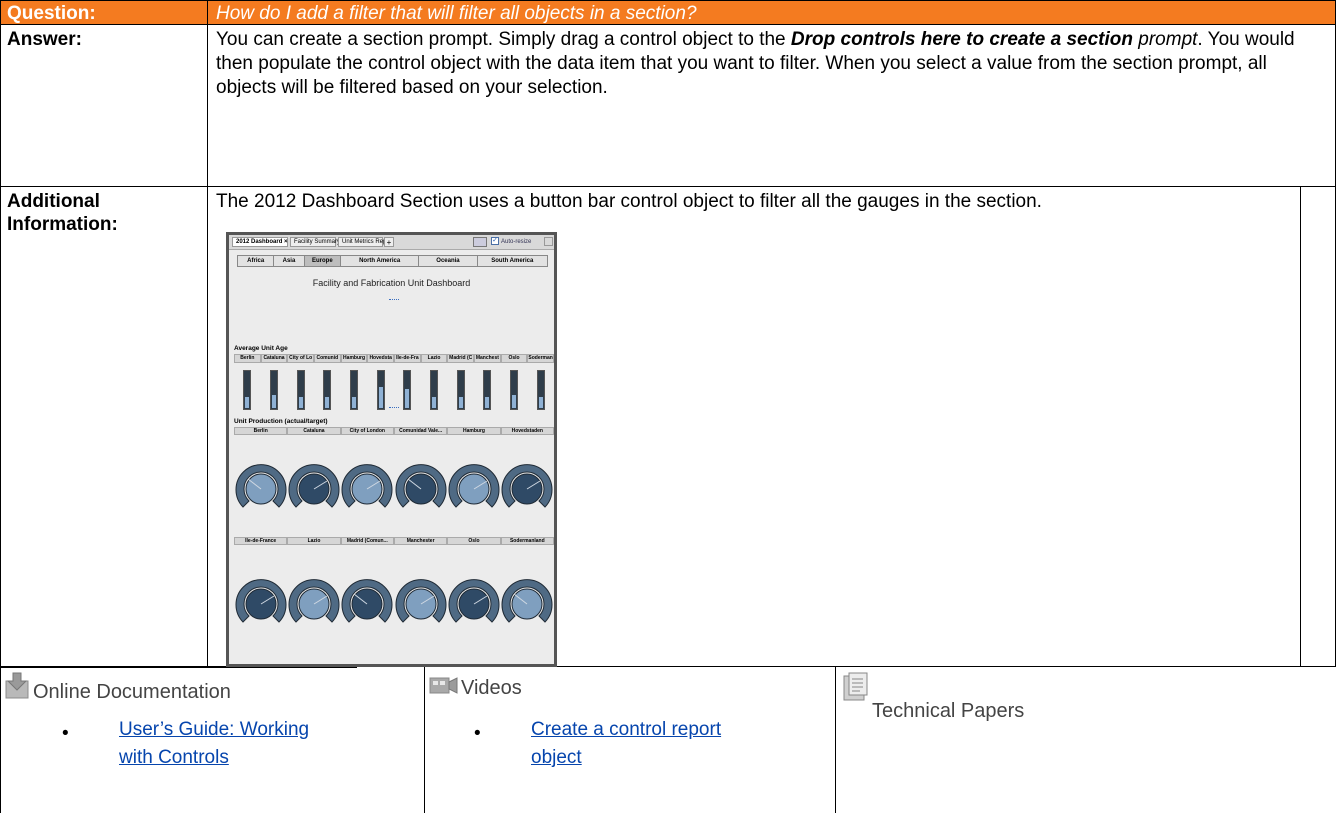  I want to click on additional-info-label: Additional Information:, so click(104, 426).